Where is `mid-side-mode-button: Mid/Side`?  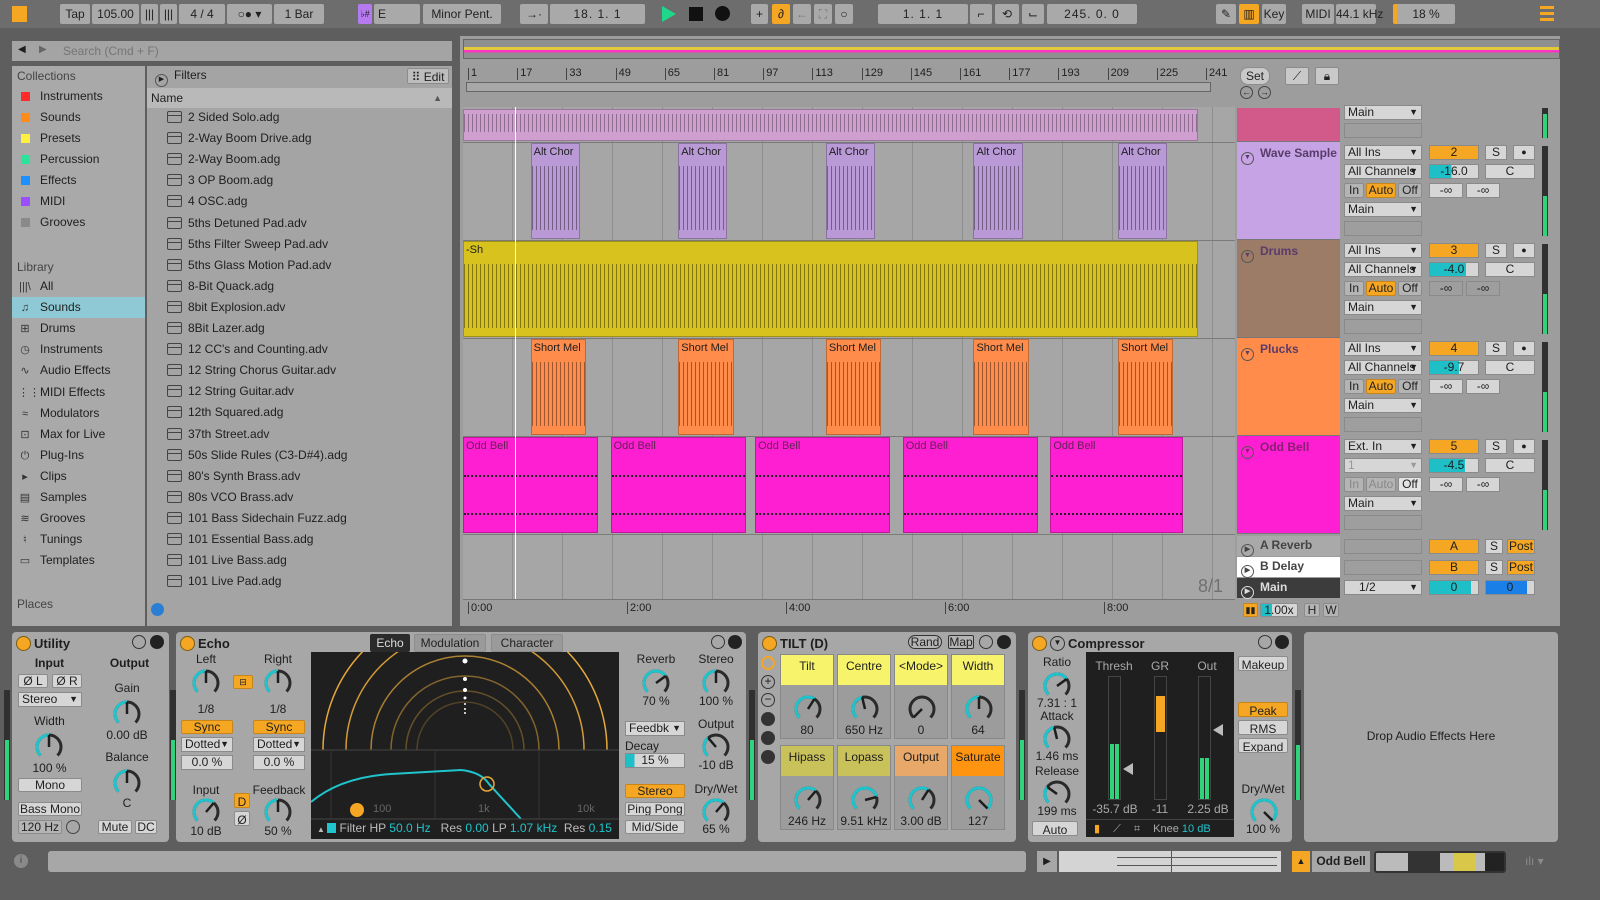
mid-side-mode-button: Mid/Side is located at coordinates (655, 827).